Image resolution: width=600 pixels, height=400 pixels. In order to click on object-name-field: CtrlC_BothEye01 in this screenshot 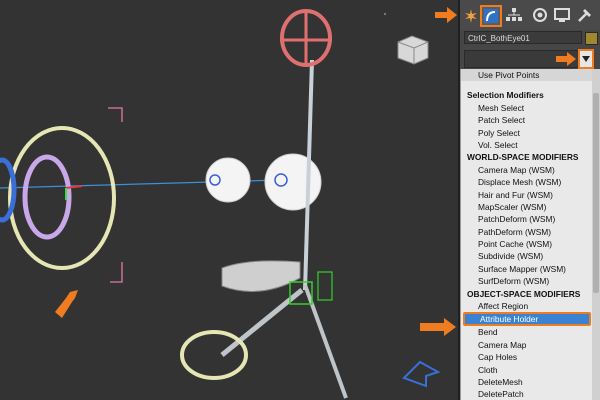, I will do `click(523, 37)`.